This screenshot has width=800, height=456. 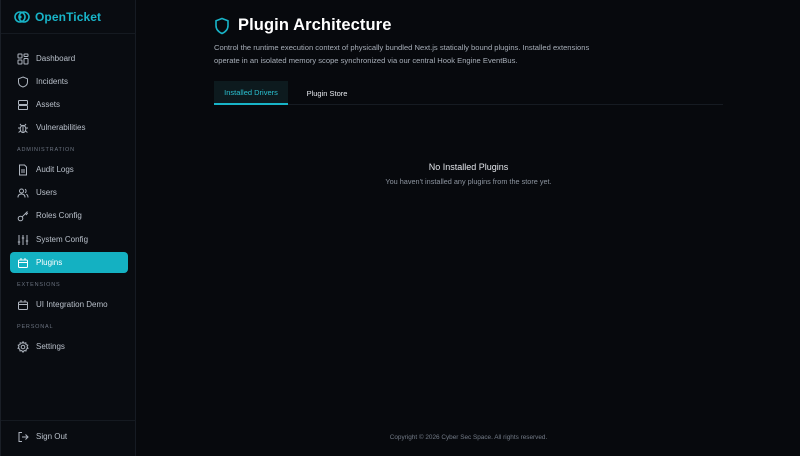 I want to click on empty-state-title: No Installed Plugins, so click(x=468, y=167).